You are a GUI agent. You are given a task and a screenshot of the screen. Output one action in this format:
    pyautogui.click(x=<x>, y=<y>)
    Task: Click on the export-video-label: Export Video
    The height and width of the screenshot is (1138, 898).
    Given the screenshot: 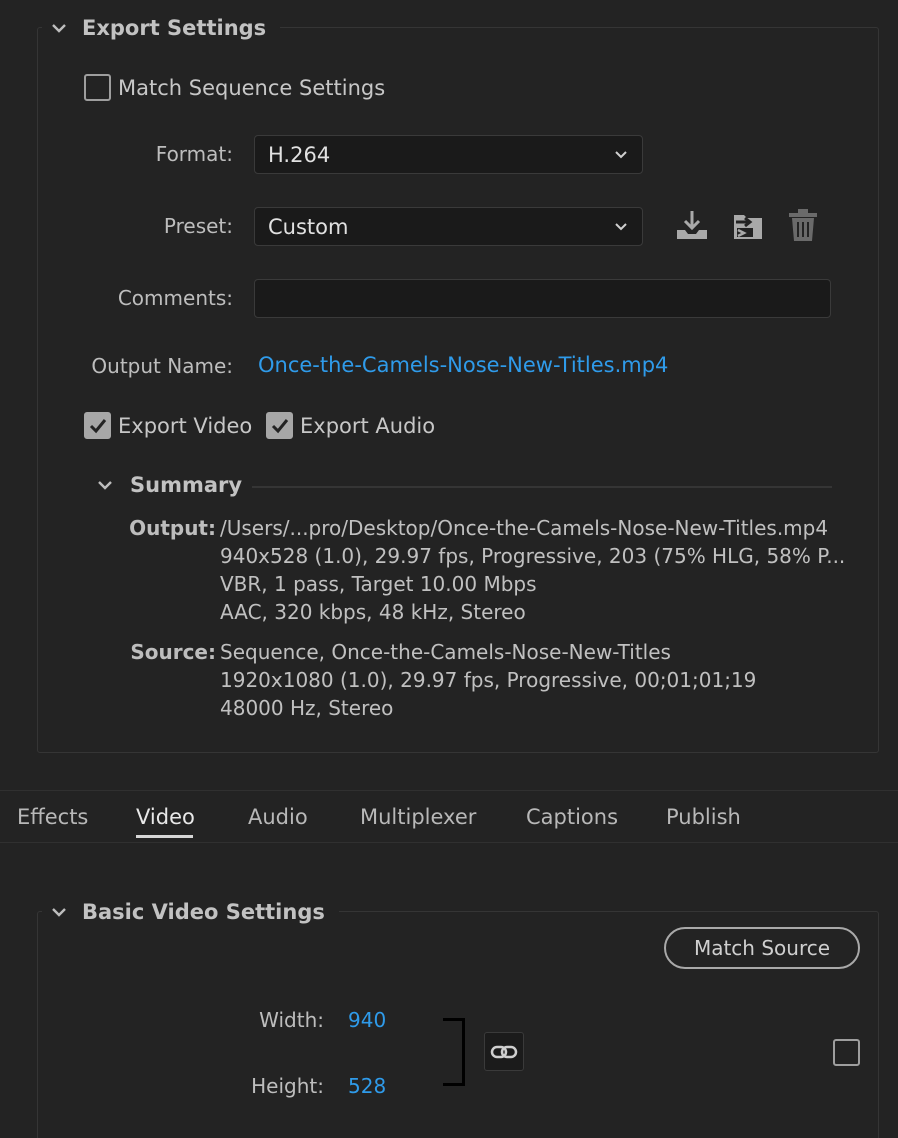 What is the action you would take?
    pyautogui.click(x=185, y=425)
    